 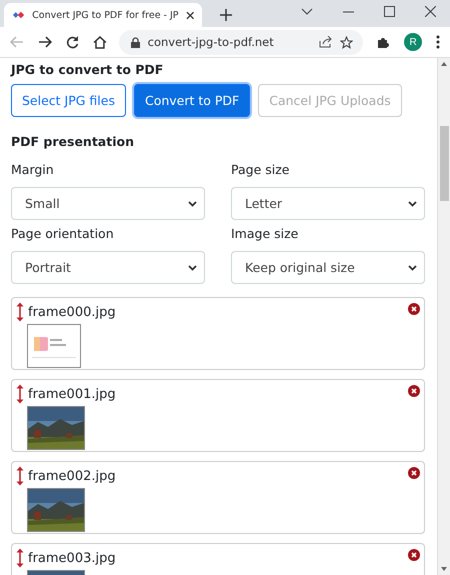 I want to click on field-label: Page orientation, so click(x=63, y=234).